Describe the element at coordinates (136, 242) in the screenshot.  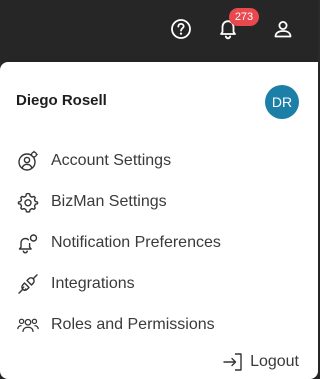
I see `menu-item-label: Notification Preferences` at that location.